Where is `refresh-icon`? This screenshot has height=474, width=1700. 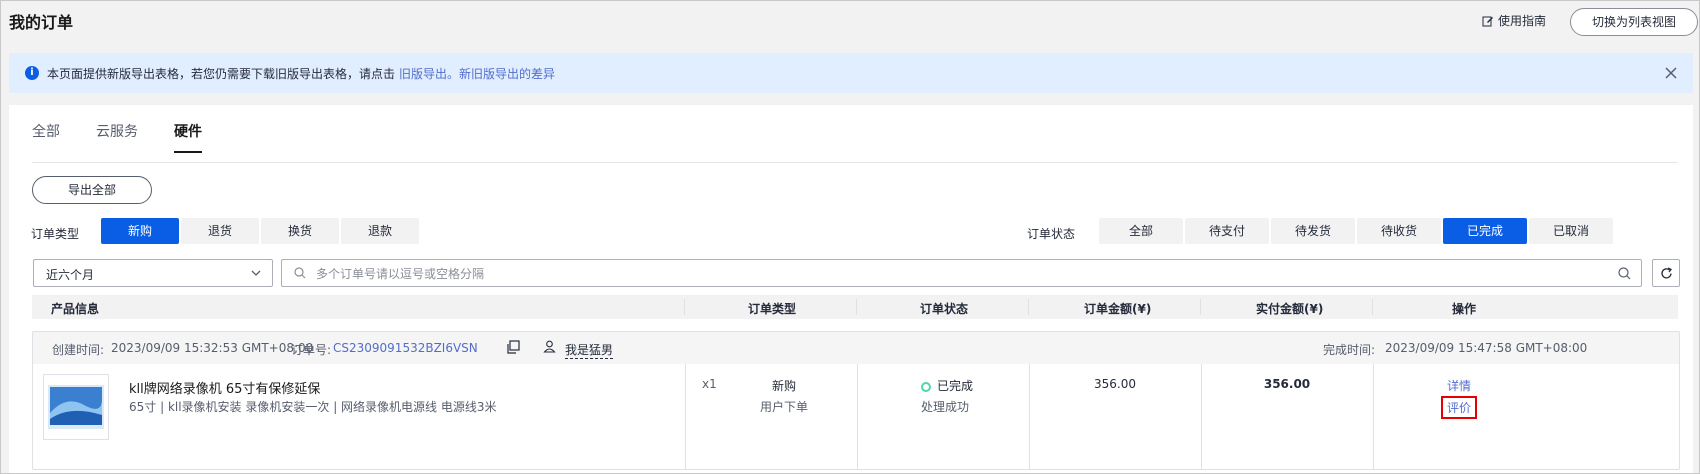
refresh-icon is located at coordinates (1667, 273).